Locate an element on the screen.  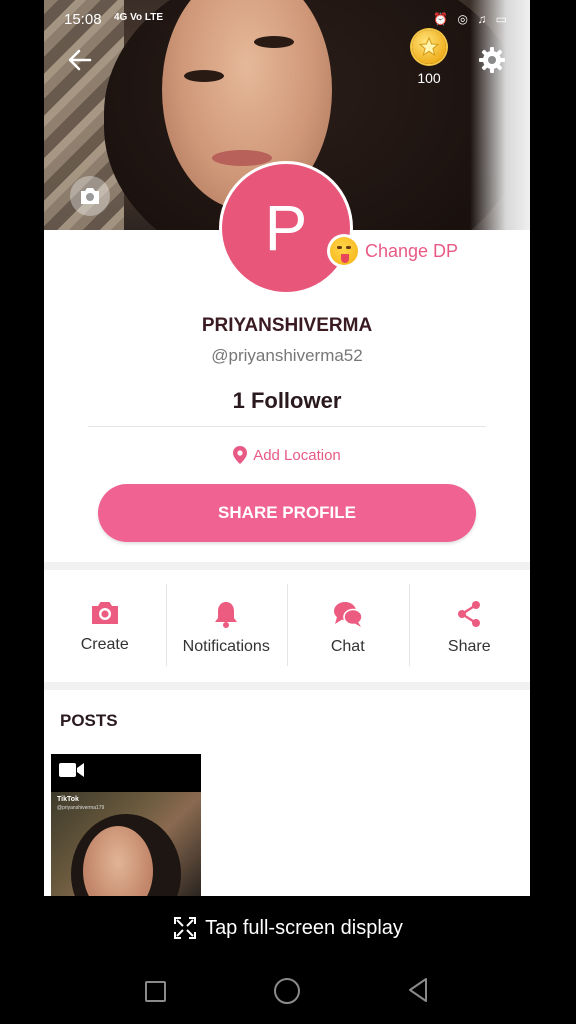
video-icon is located at coordinates (71, 770).